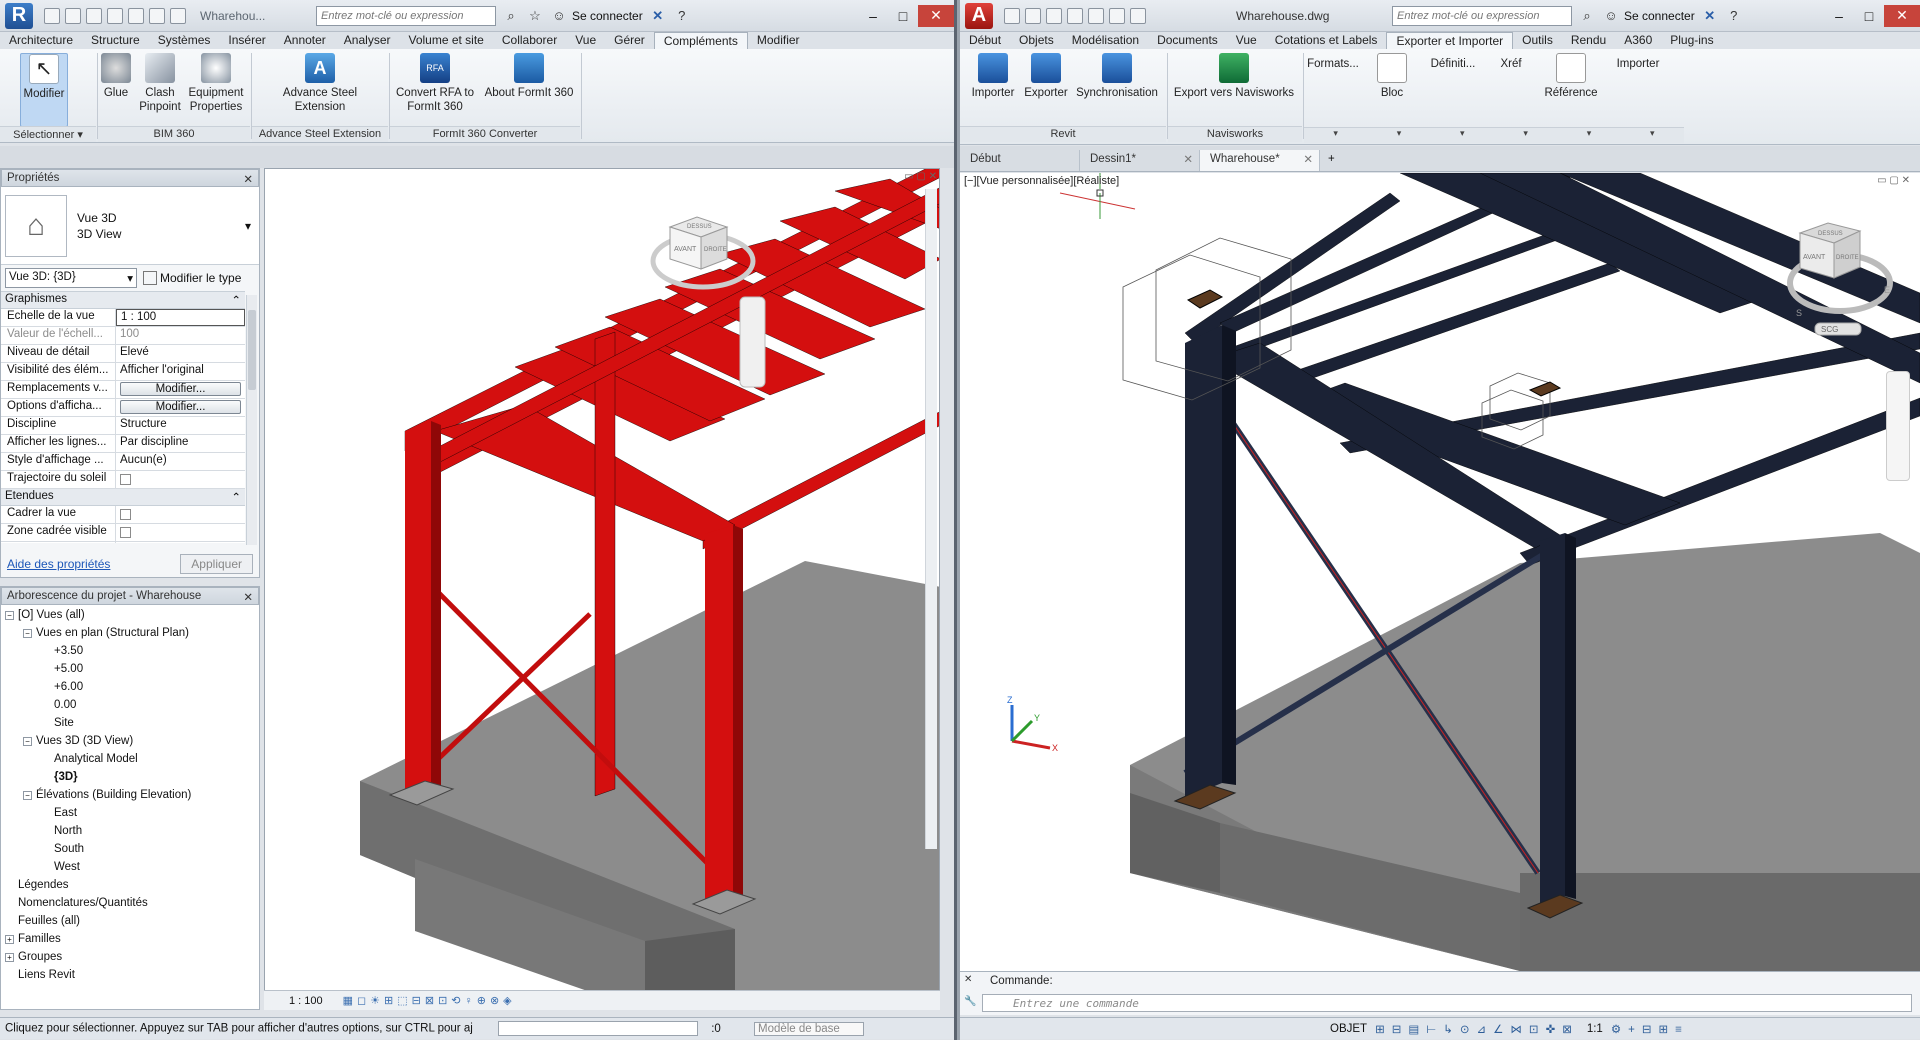  What do you see at coordinates (180, 371) in the screenshot?
I see `property-value: Afficher l'original` at bounding box center [180, 371].